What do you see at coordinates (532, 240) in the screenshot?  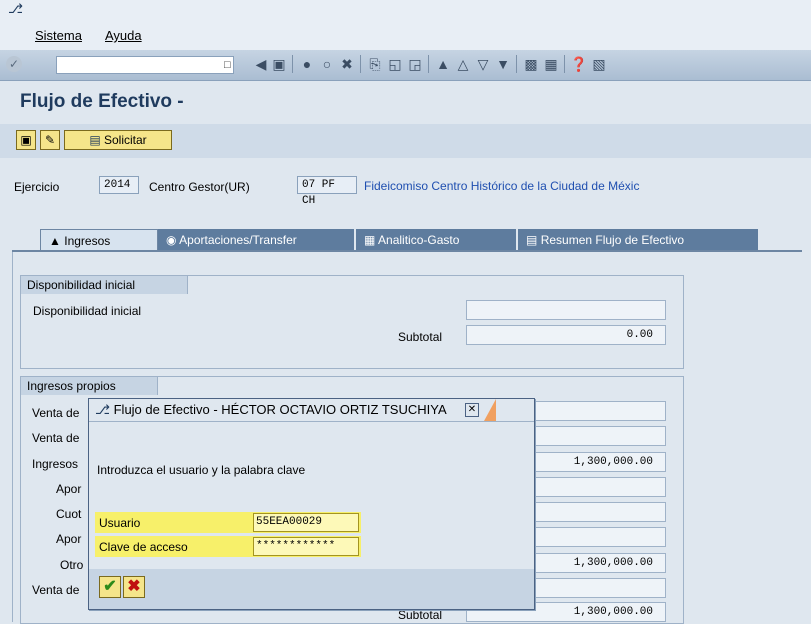 I see `document-icon: ▤` at bounding box center [532, 240].